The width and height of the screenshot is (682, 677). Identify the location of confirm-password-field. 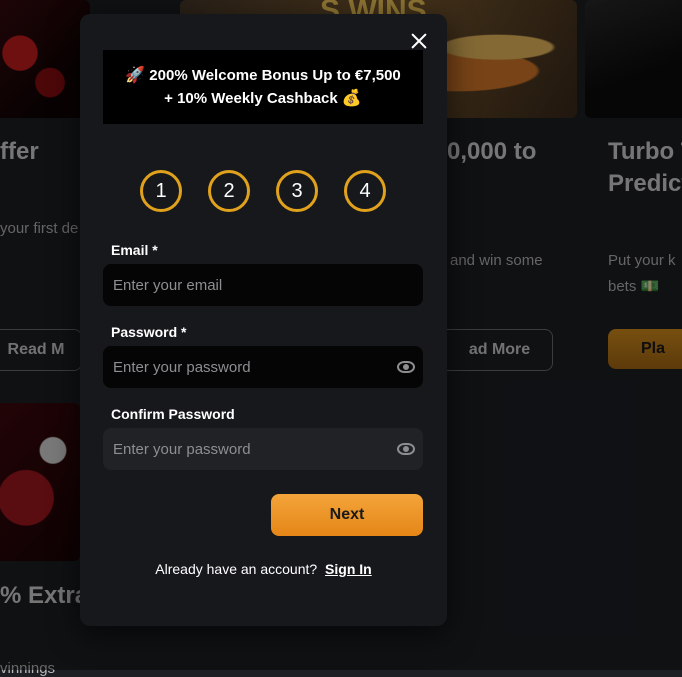
(251, 449).